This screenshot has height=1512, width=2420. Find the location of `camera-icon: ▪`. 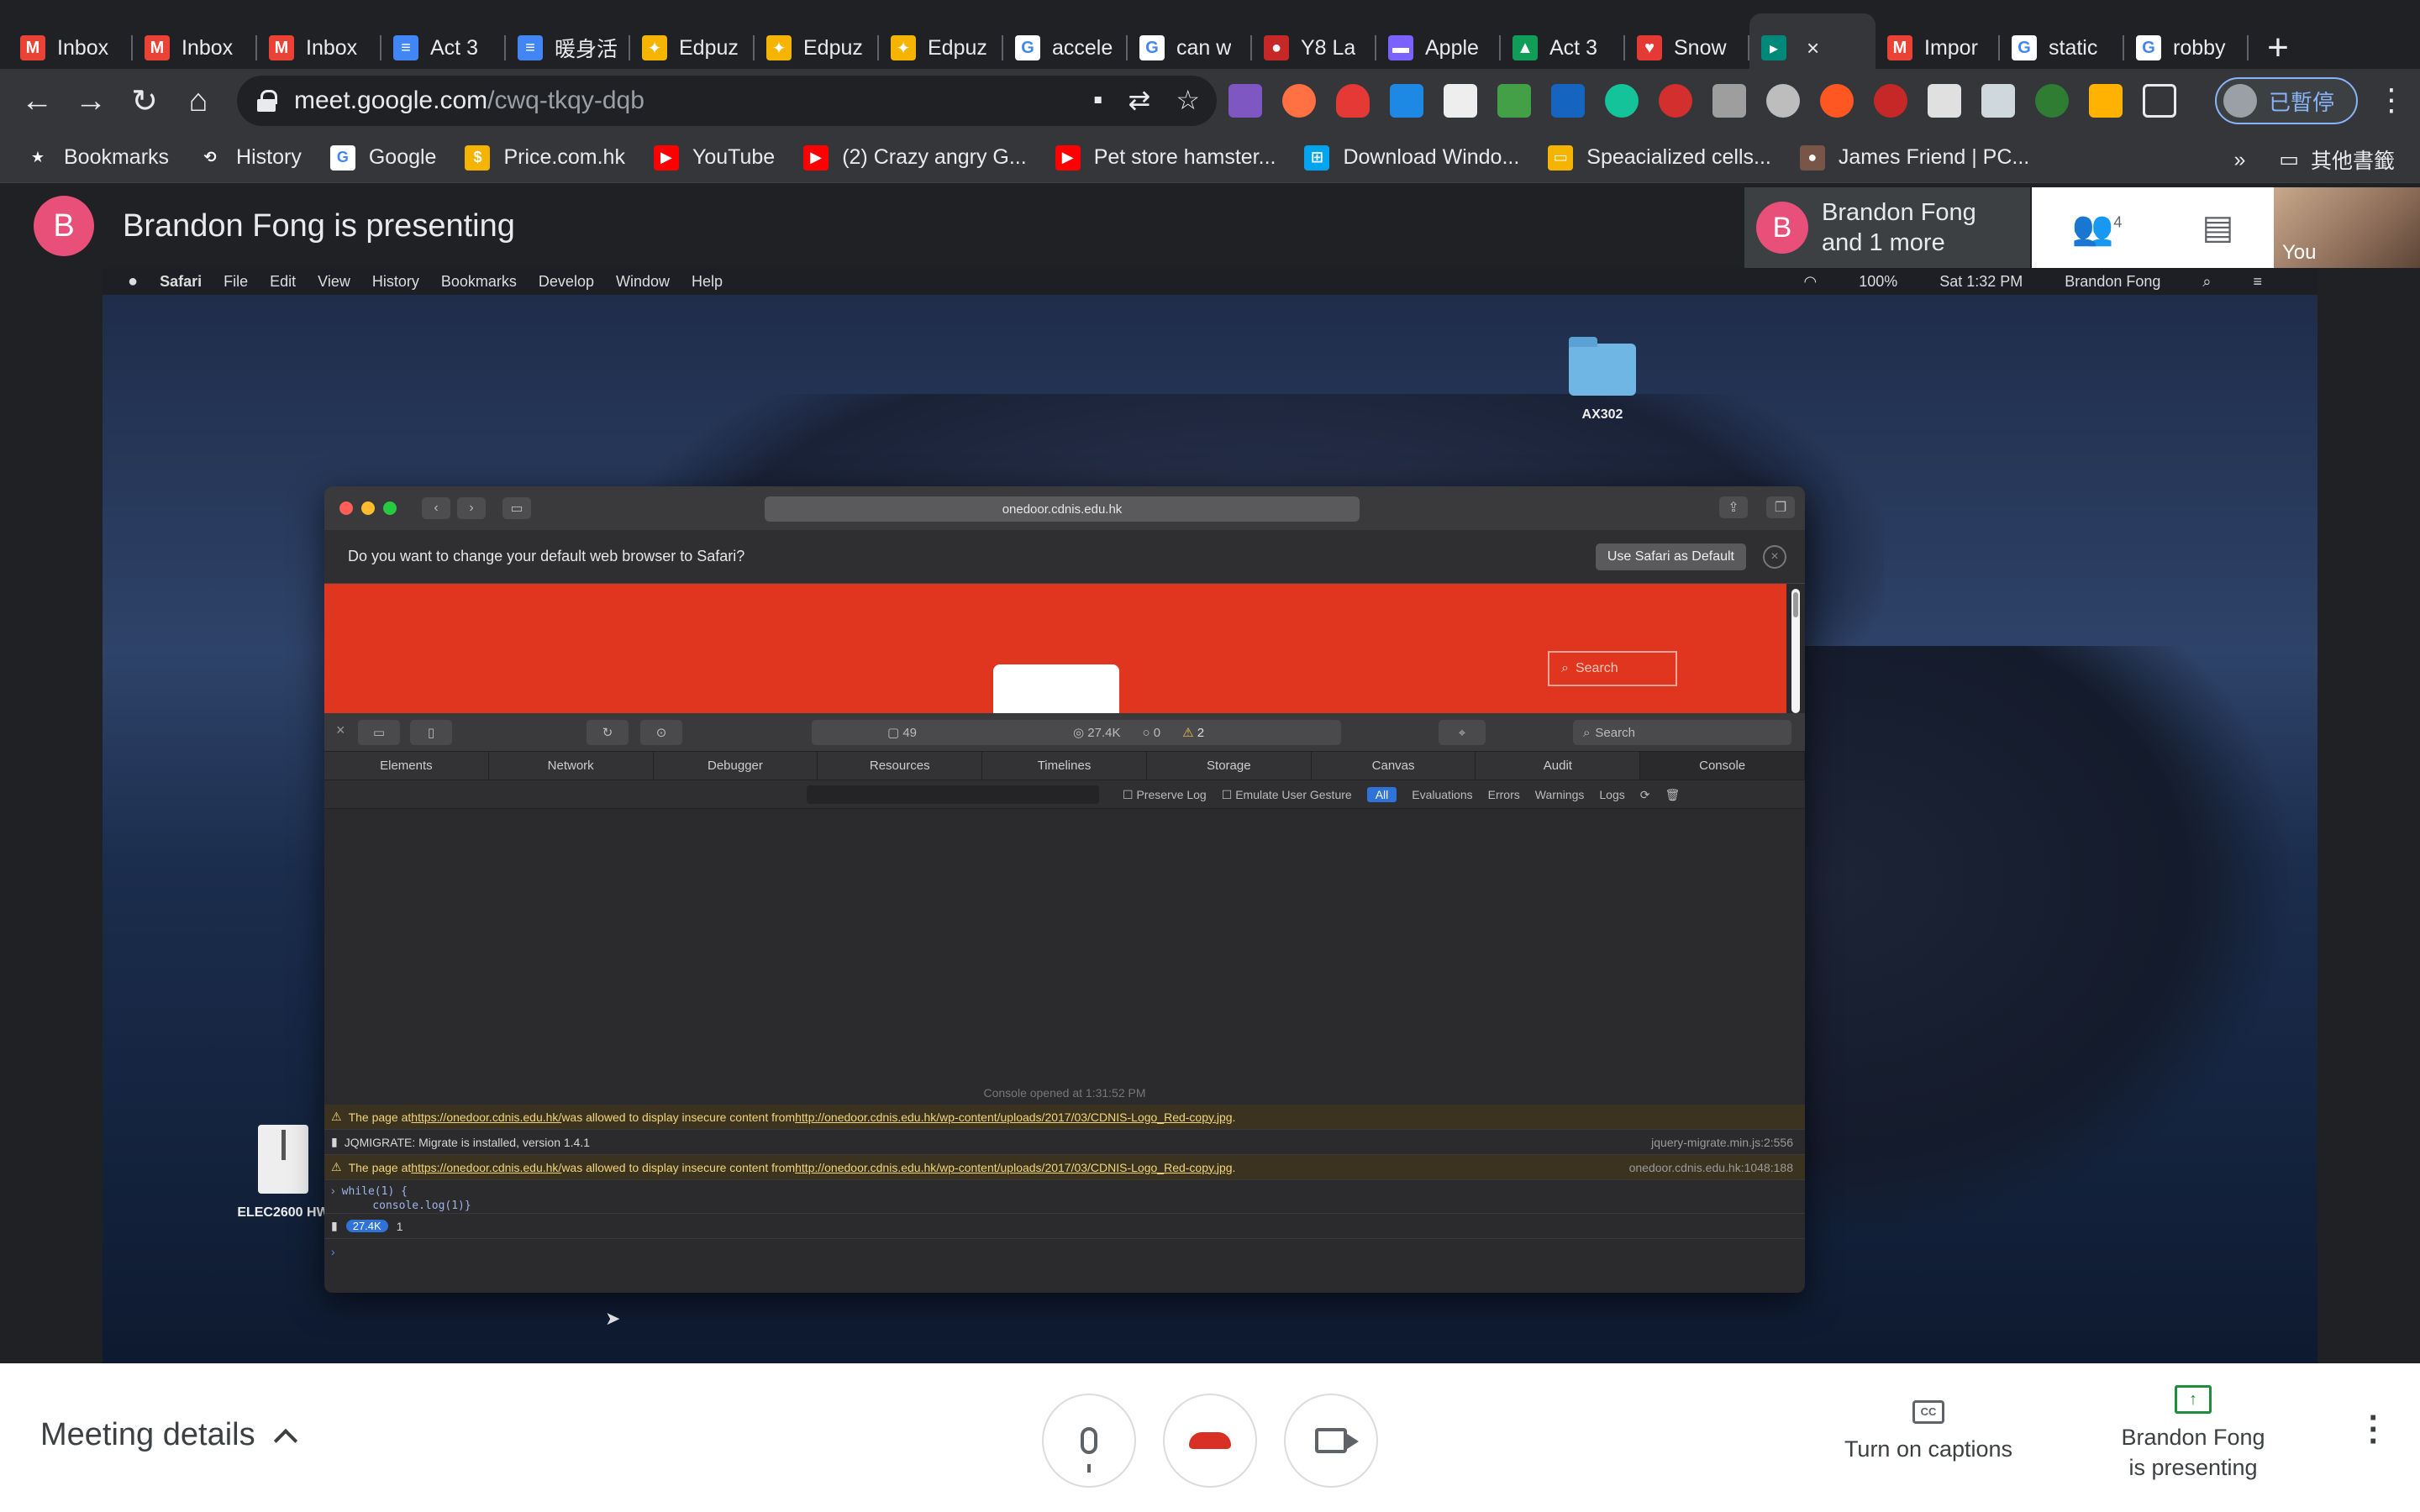

camera-icon: ▪ is located at coordinates (1097, 100).